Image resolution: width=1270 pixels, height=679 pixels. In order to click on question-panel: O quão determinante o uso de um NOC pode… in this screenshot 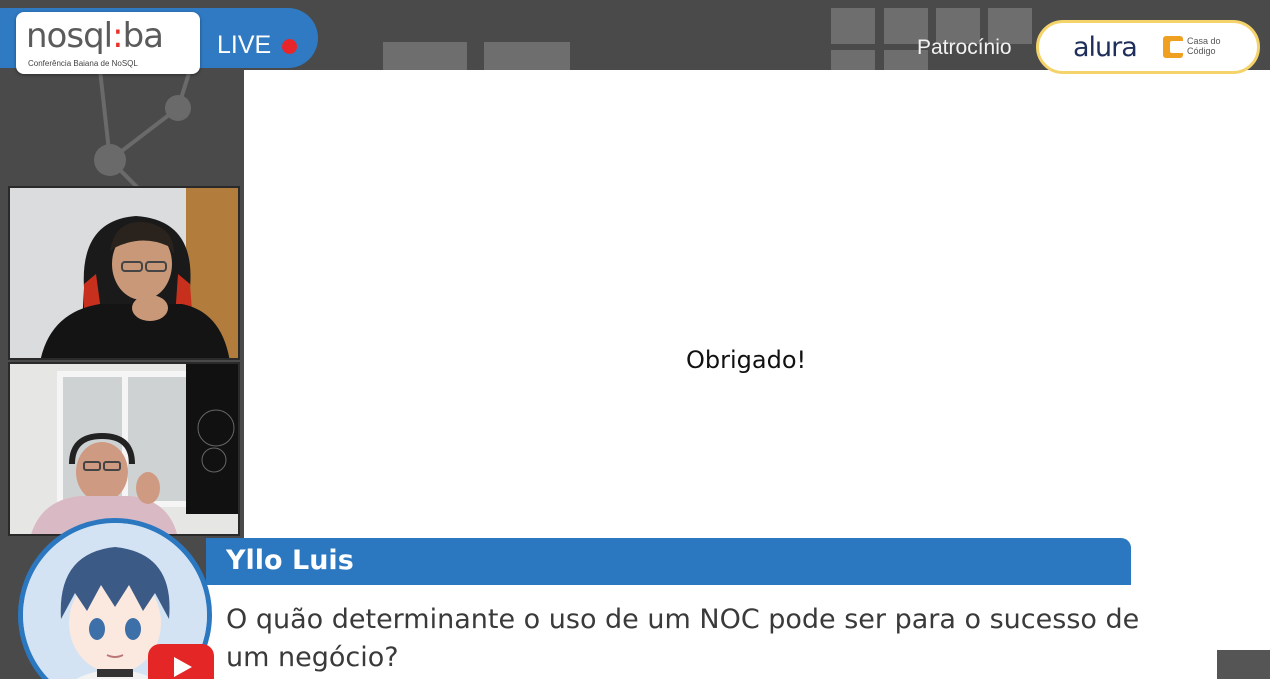, I will do `click(711, 632)`.